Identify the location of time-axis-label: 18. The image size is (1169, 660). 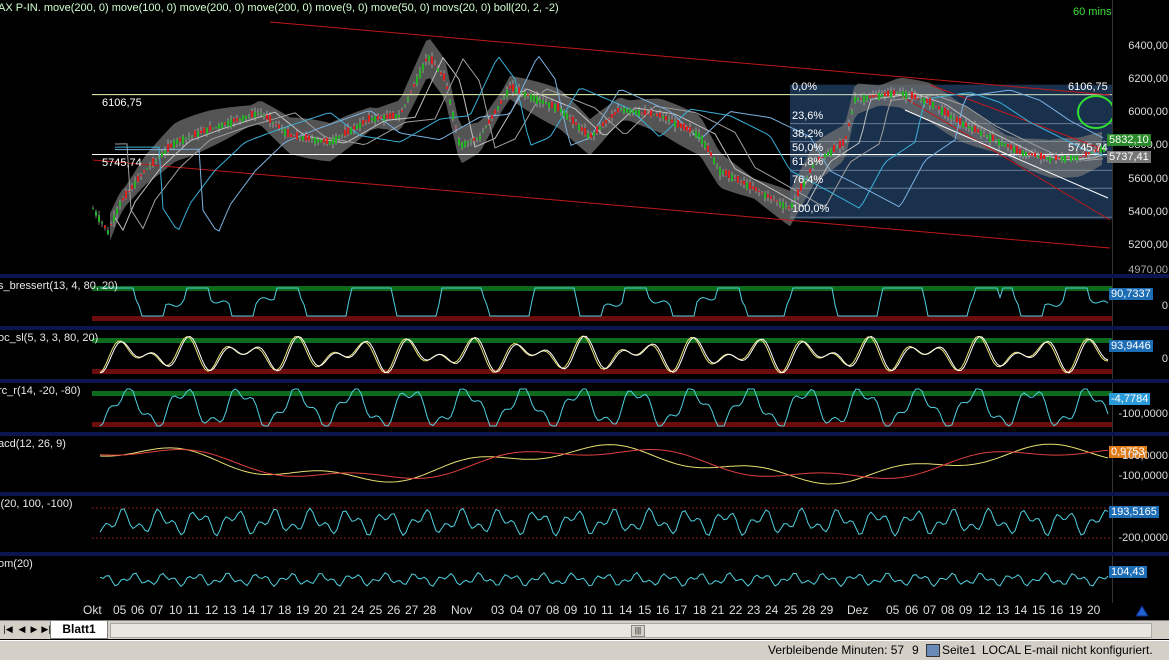
(700, 610).